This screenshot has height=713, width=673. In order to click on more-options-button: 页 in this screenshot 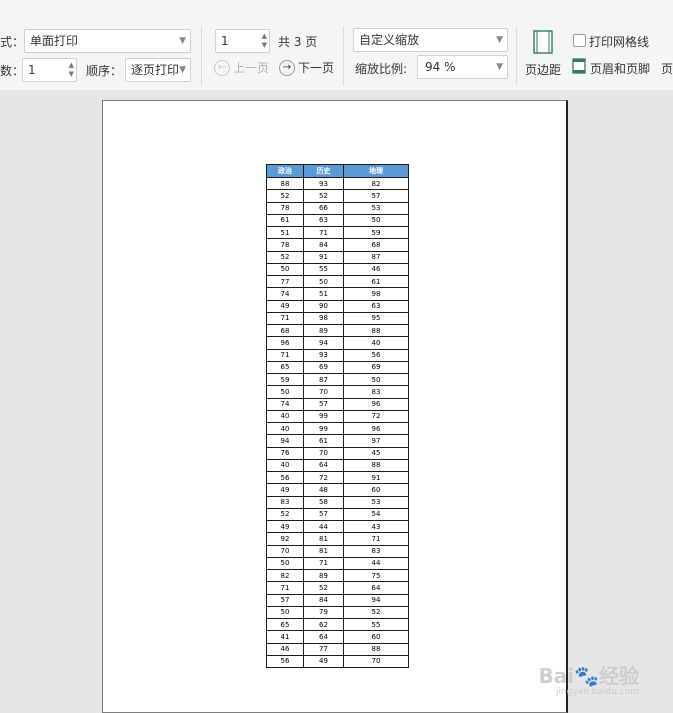, I will do `click(667, 68)`.